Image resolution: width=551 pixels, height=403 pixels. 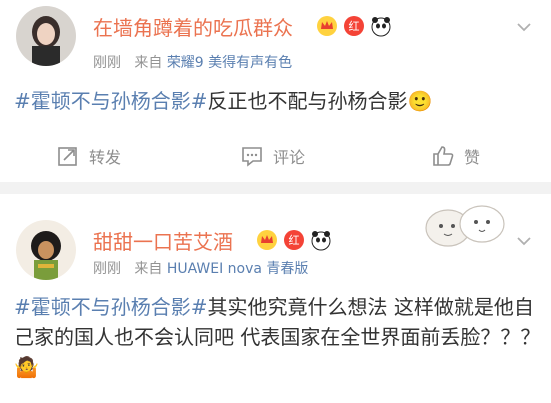 What do you see at coordinates (465, 226) in the screenshot?
I see `cat-sticker-icon` at bounding box center [465, 226].